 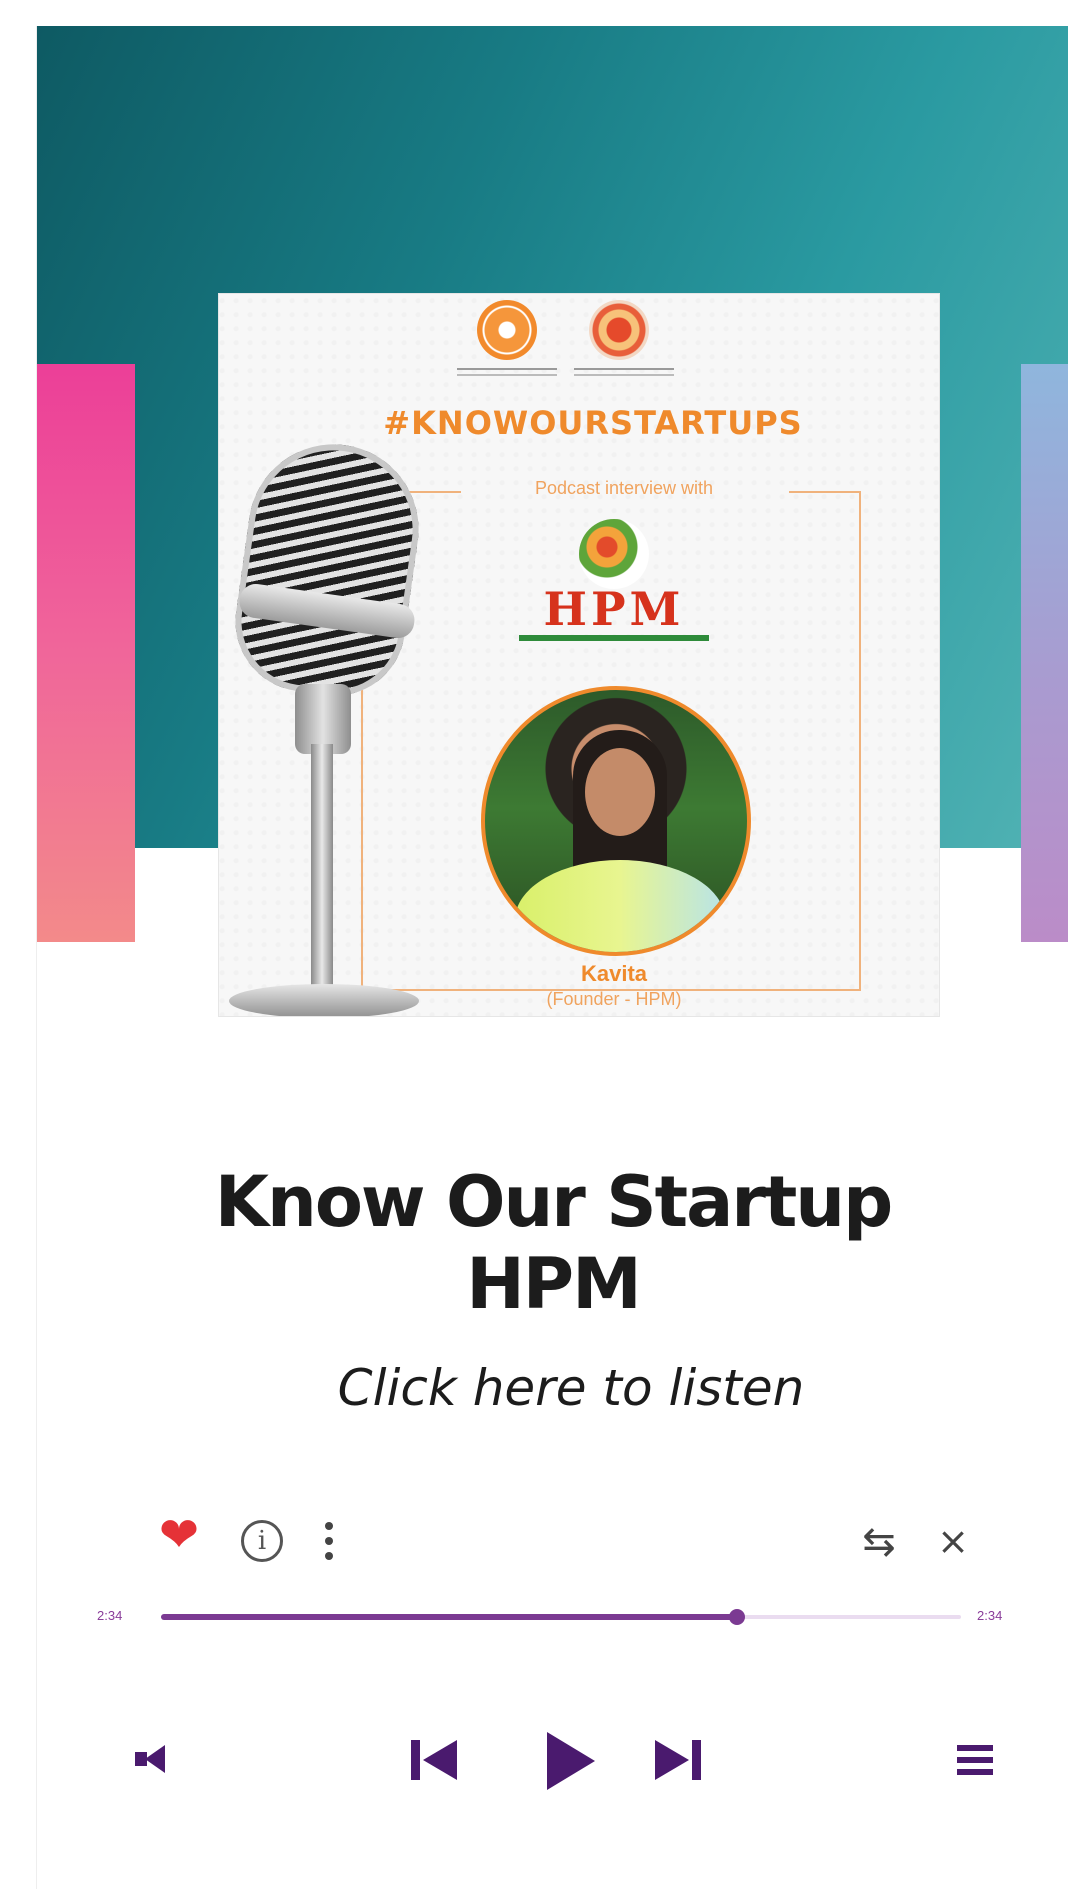 I want to click on speaker-icon, so click(x=150, y=1759).